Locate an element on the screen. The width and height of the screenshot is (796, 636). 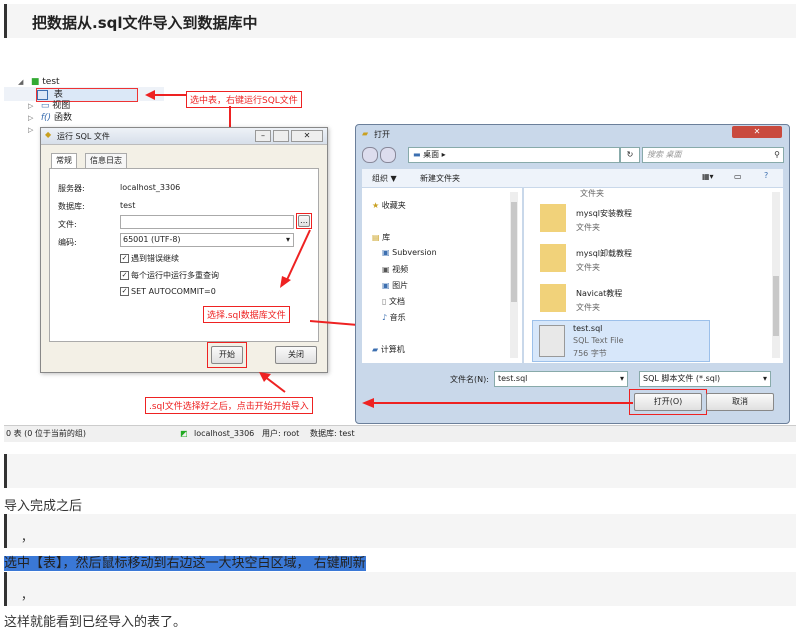
status-connection: localhost_3306 is located at coordinates (224, 433).